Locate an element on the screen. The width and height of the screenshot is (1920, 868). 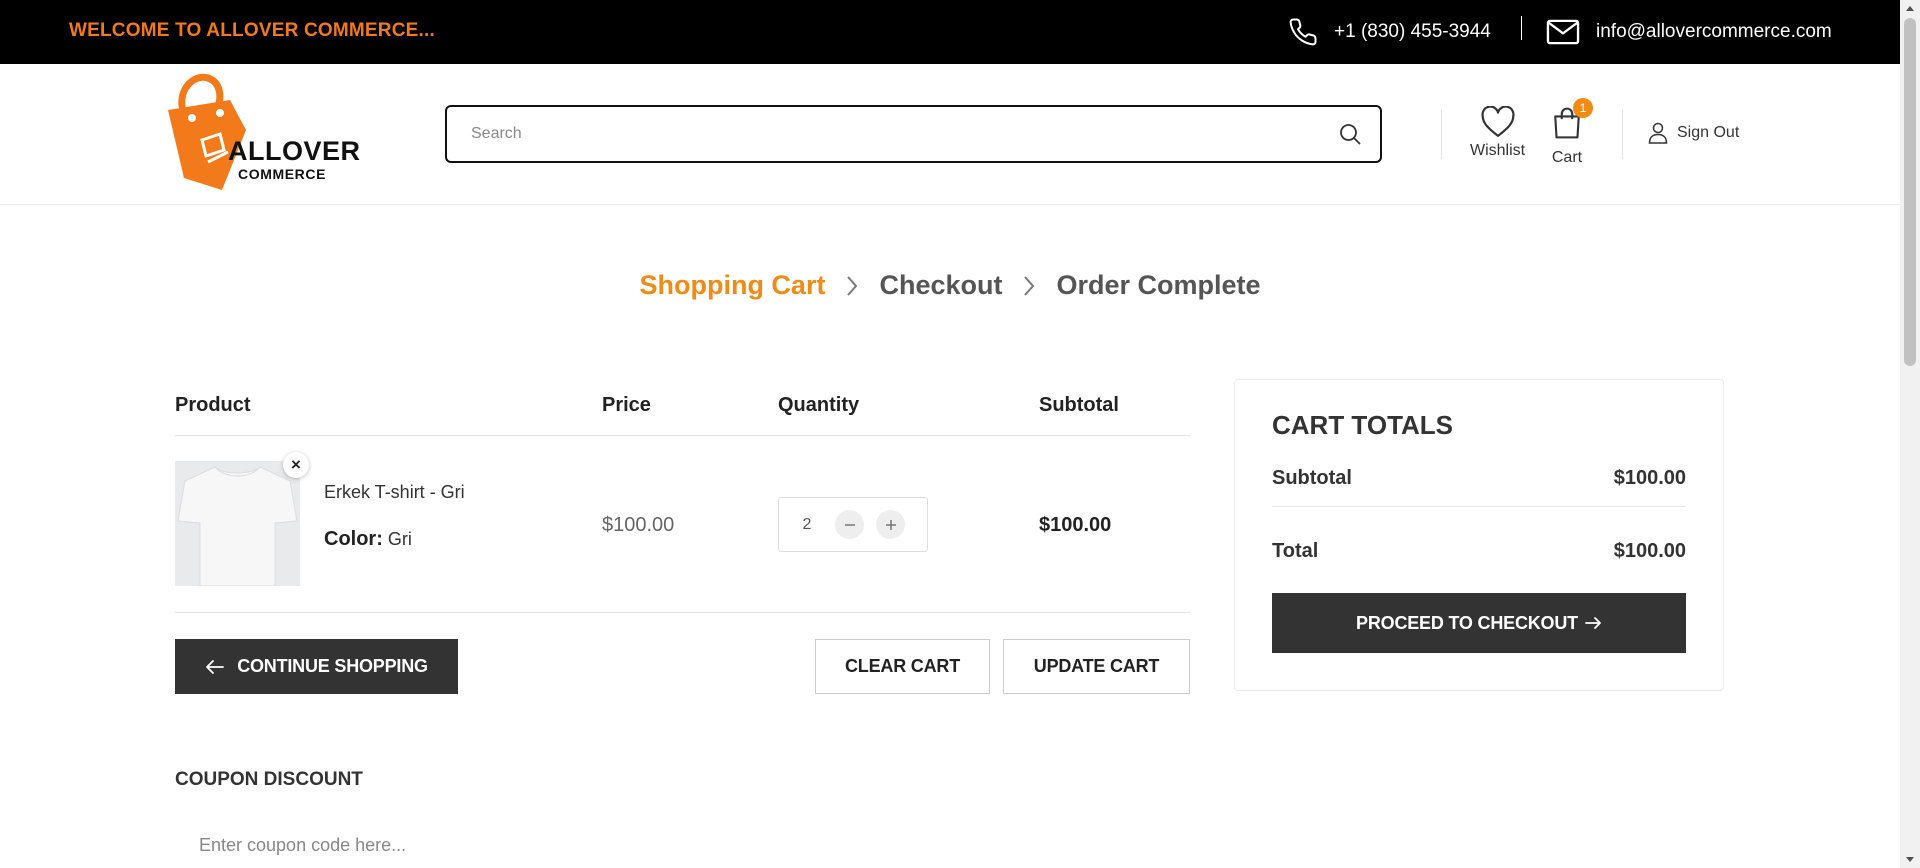
phone-contact: +1 (830) 455-3944 is located at coordinates (1389, 32).